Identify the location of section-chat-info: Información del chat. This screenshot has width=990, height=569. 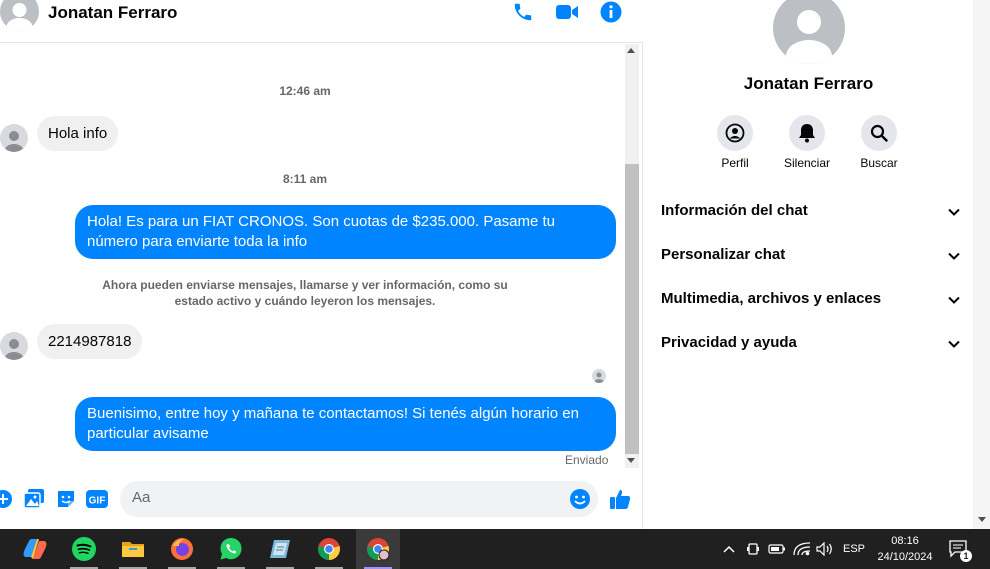
(811, 212).